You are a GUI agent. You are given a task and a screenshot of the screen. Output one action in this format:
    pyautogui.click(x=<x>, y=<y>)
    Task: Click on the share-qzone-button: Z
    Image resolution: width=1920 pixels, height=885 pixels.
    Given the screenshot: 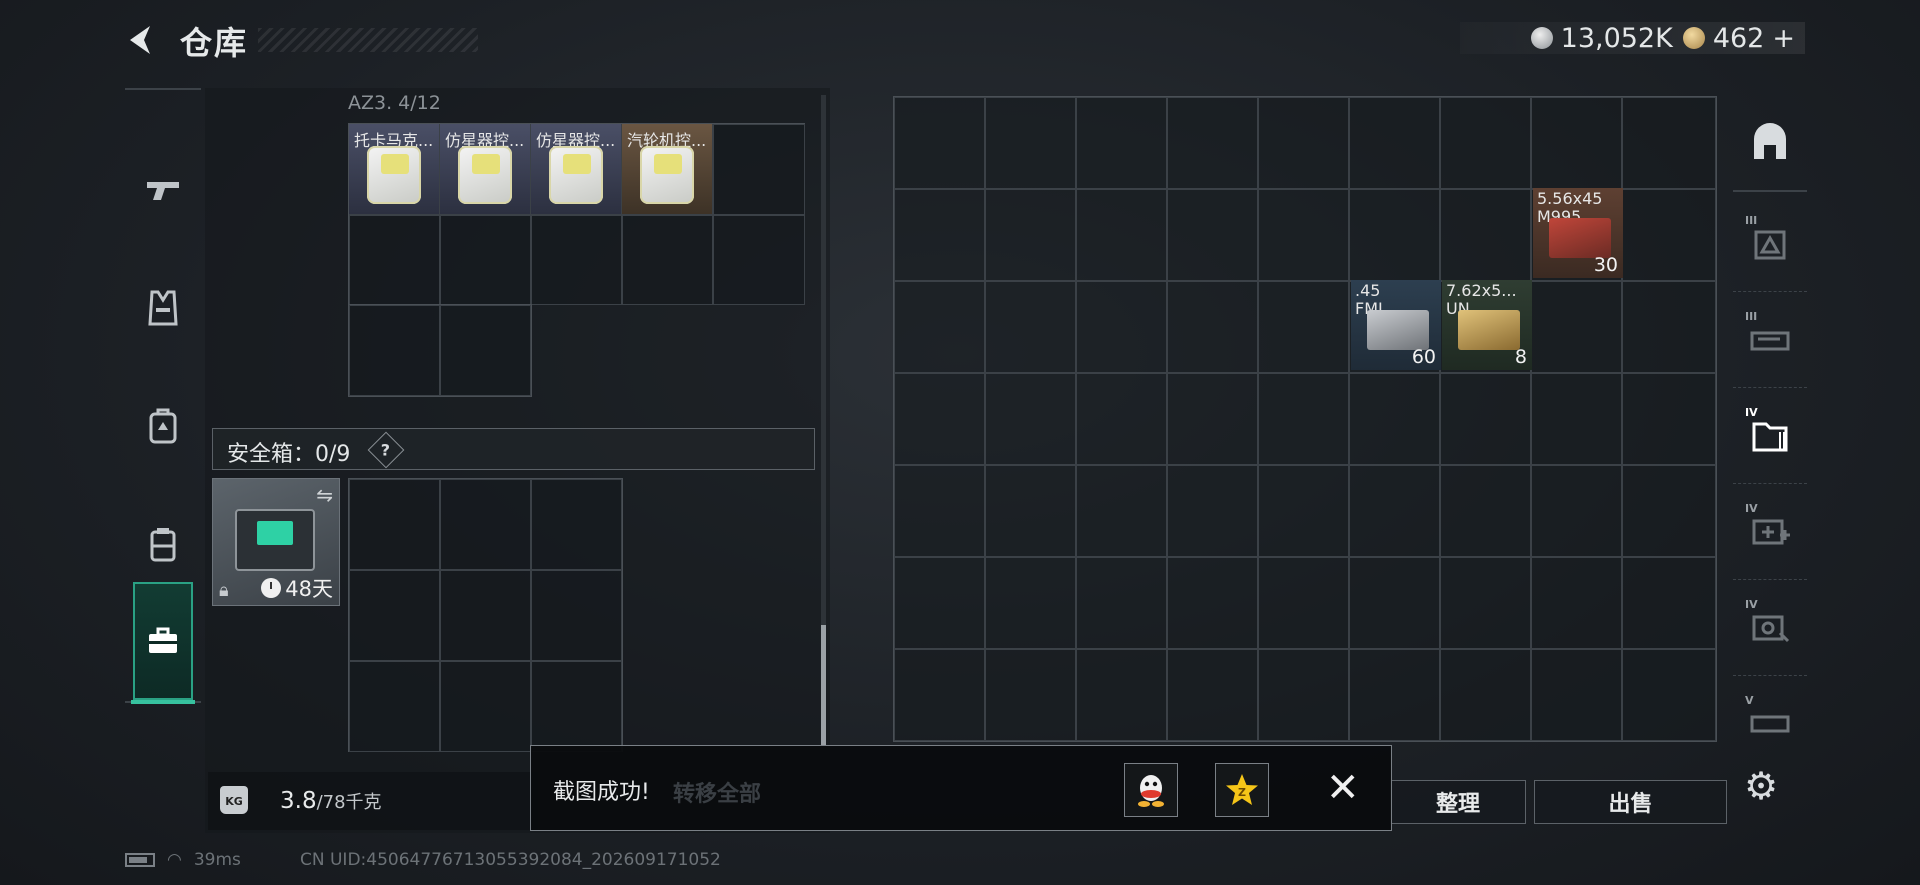 What is the action you would take?
    pyautogui.click(x=1242, y=790)
    